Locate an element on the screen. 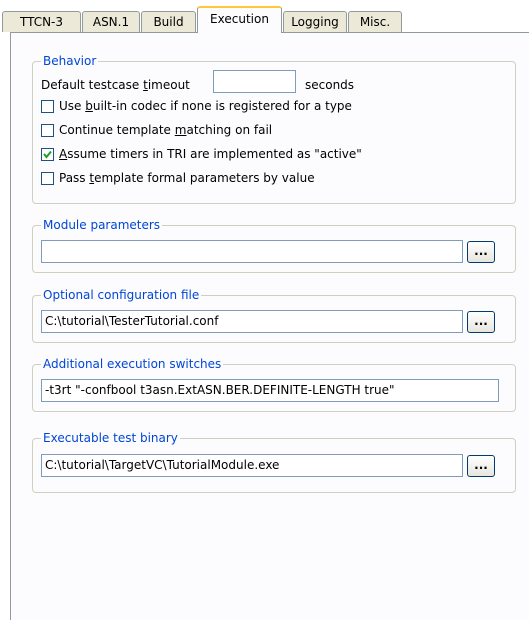 The image size is (529, 620). tab-asn1: ASN.1 is located at coordinates (111, 21).